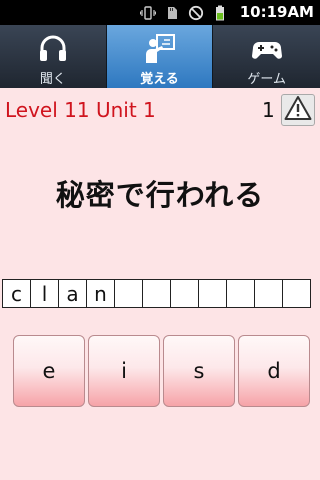  Describe the element at coordinates (276, 12) in the screenshot. I see `status-time: 10:19AM` at that location.